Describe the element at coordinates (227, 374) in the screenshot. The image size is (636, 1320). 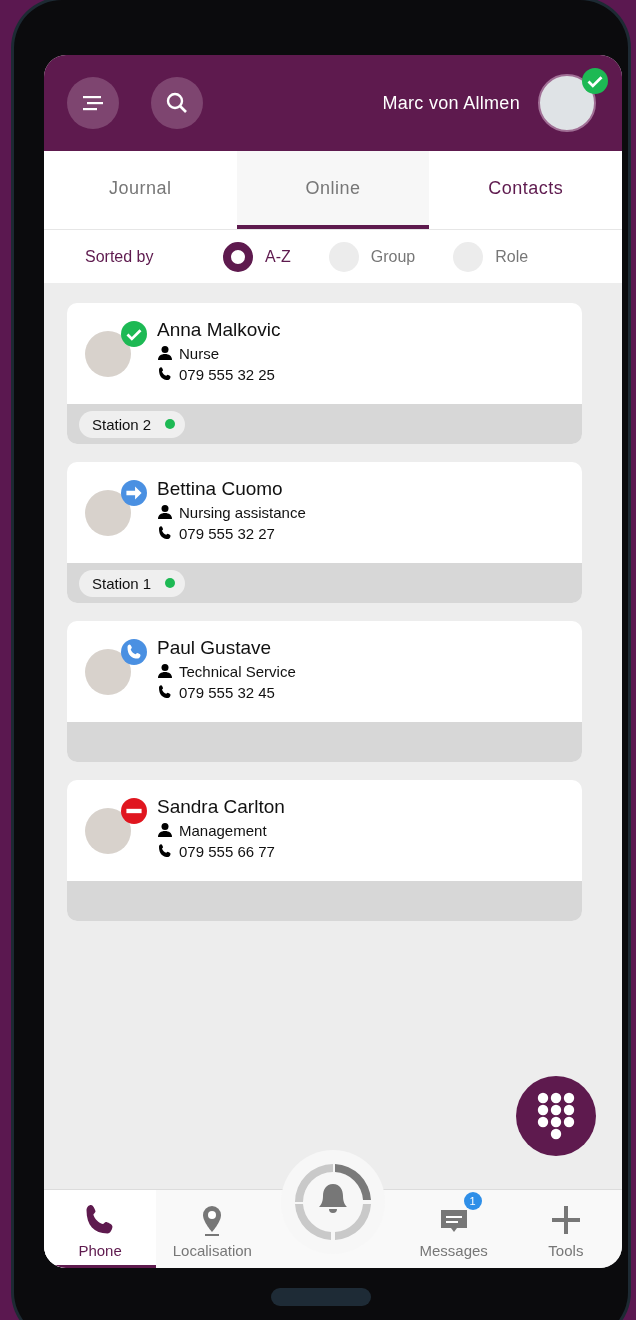
I see `phone-number: 079 555 32 25` at that location.